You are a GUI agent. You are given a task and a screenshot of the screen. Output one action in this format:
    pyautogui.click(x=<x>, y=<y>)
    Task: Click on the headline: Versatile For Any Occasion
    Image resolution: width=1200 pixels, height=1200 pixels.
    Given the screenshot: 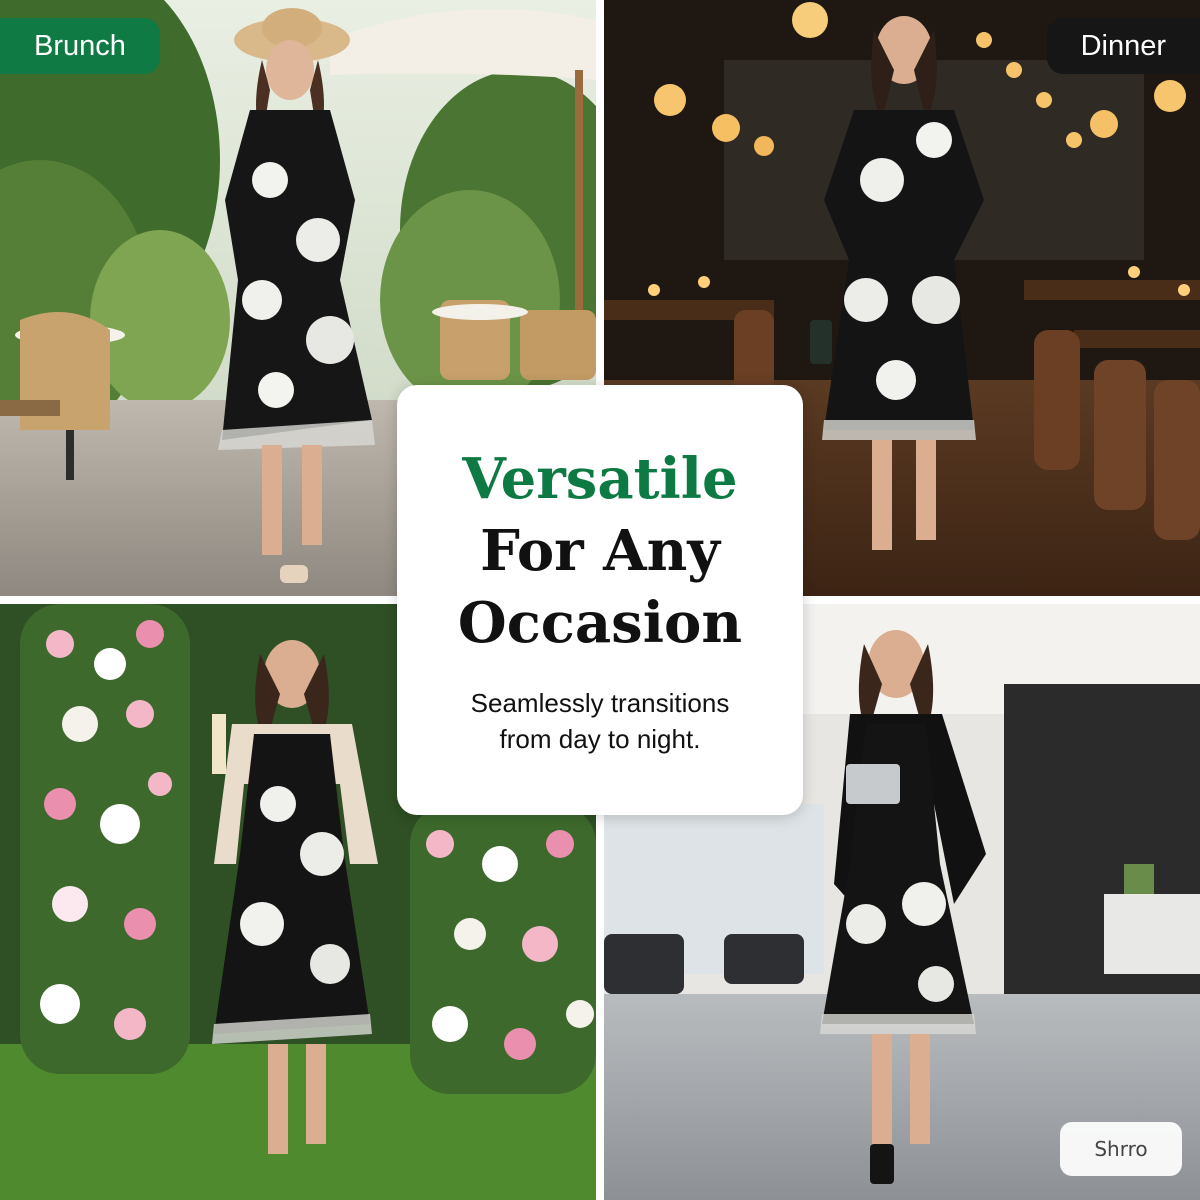 What is the action you would take?
    pyautogui.click(x=600, y=551)
    